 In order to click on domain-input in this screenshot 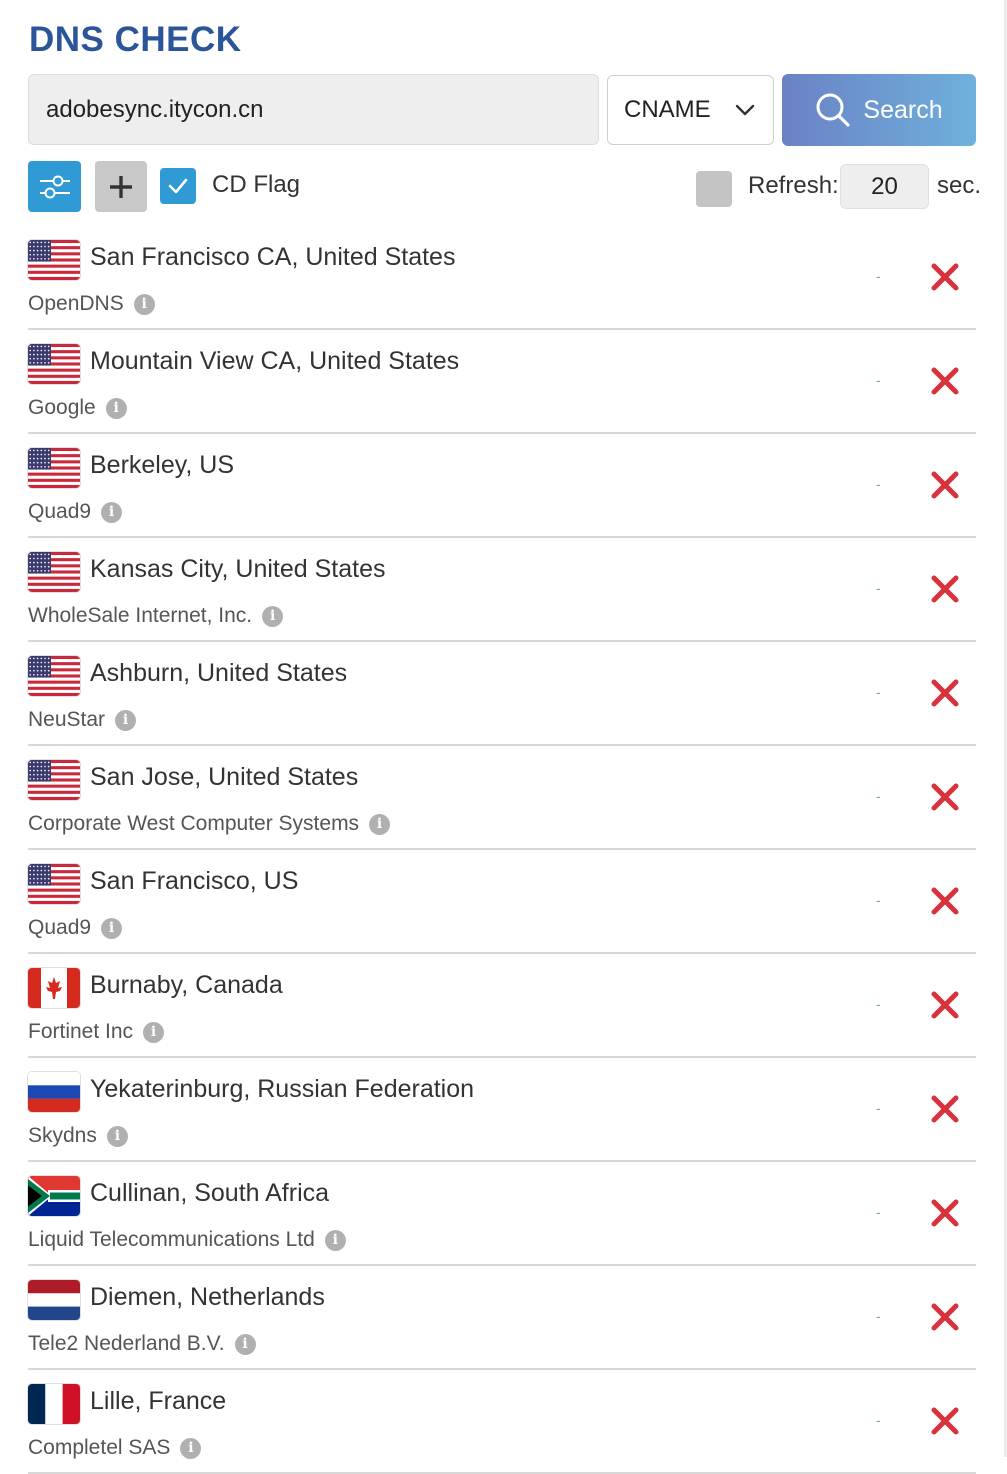, I will do `click(313, 109)`.